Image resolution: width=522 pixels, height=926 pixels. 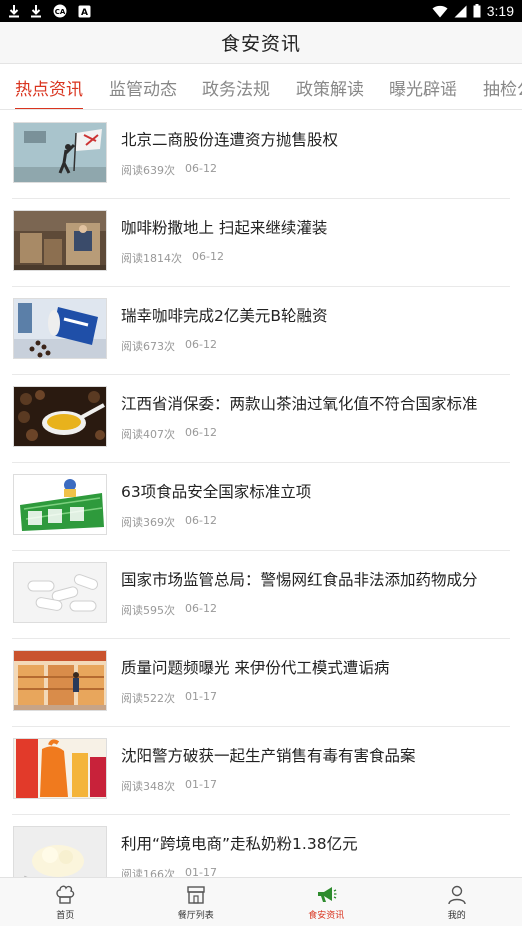 What do you see at coordinates (261, 243) in the screenshot?
I see `news-item: 咖啡粉撒地上 扫起来继续灌装 阅读1814次 06-12` at bounding box center [261, 243].